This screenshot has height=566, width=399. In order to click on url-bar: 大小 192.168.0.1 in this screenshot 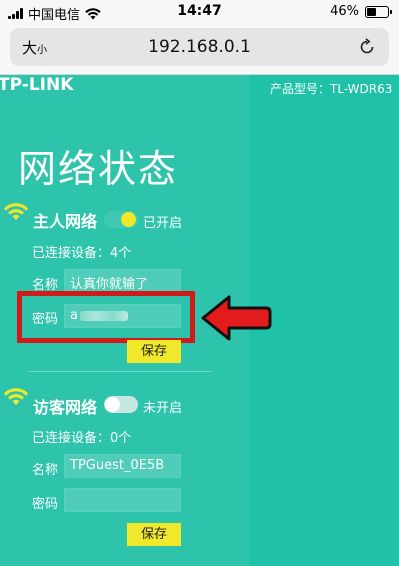, I will do `click(199, 47)`.